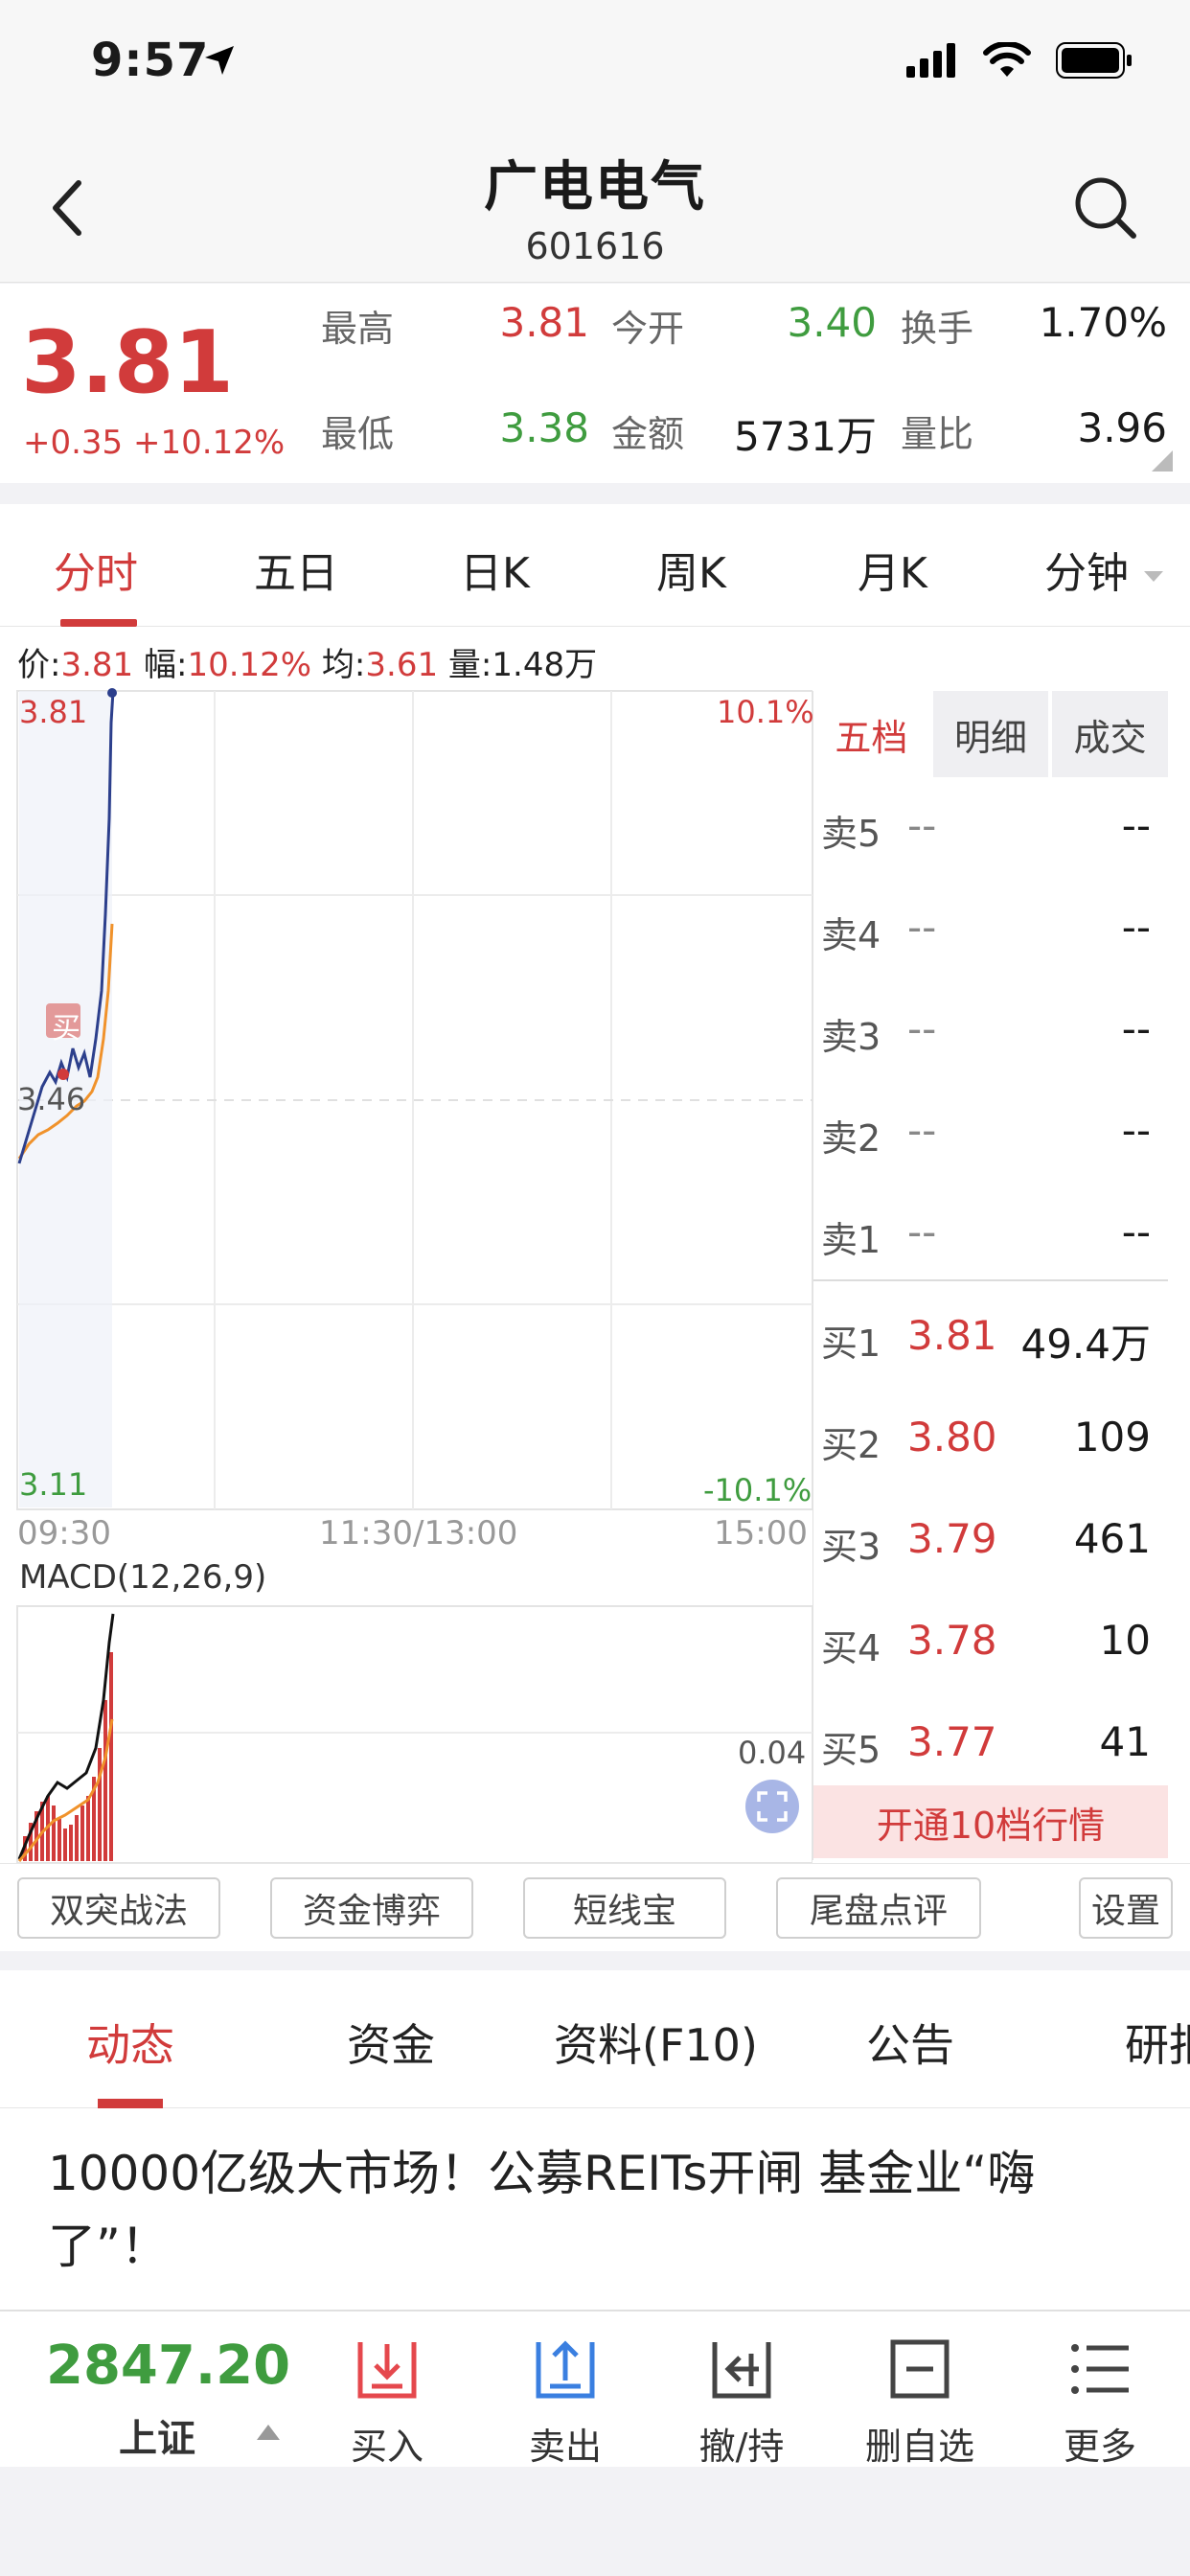 The image size is (1190, 2576). Describe the element at coordinates (648, 329) in the screenshot. I see `open-label: 今开` at that location.